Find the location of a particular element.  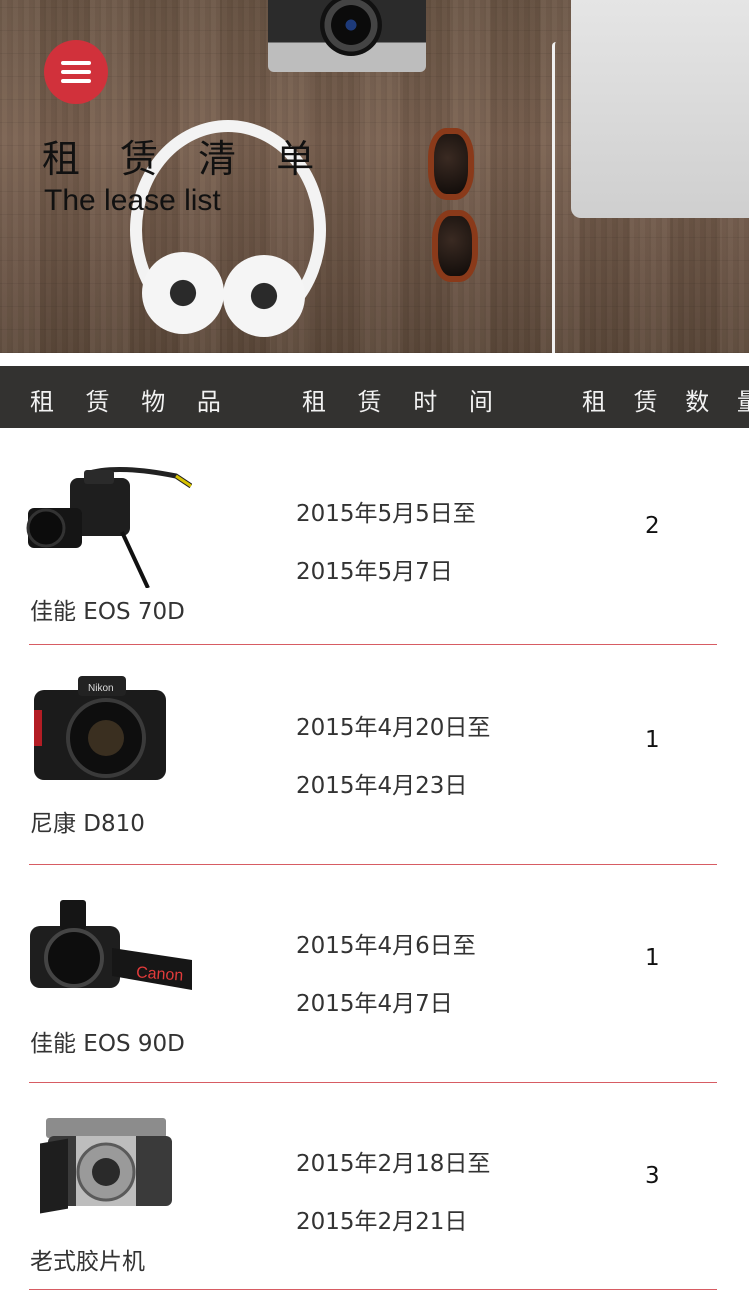

sunglasses-lens-top is located at coordinates (451, 164).